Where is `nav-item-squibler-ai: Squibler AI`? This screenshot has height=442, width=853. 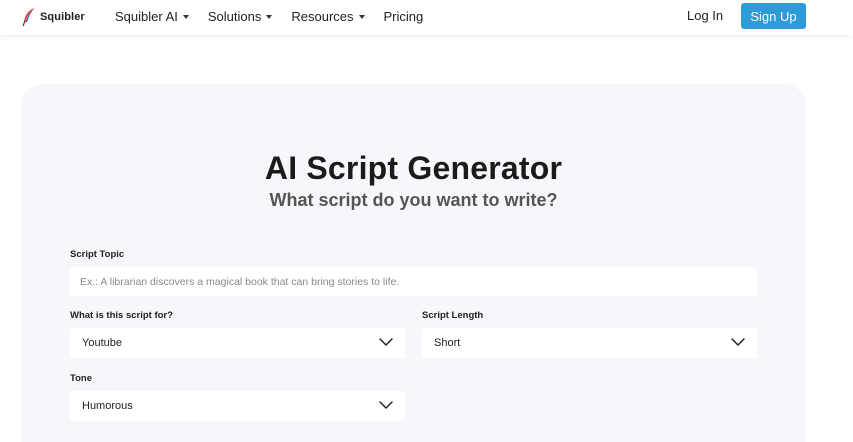 nav-item-squibler-ai: Squibler AI is located at coordinates (152, 16).